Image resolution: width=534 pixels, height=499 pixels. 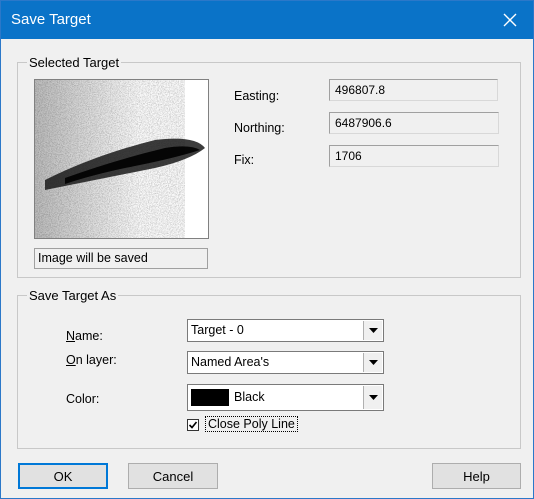 I want to click on color-dropdown-button, so click(x=372, y=397).